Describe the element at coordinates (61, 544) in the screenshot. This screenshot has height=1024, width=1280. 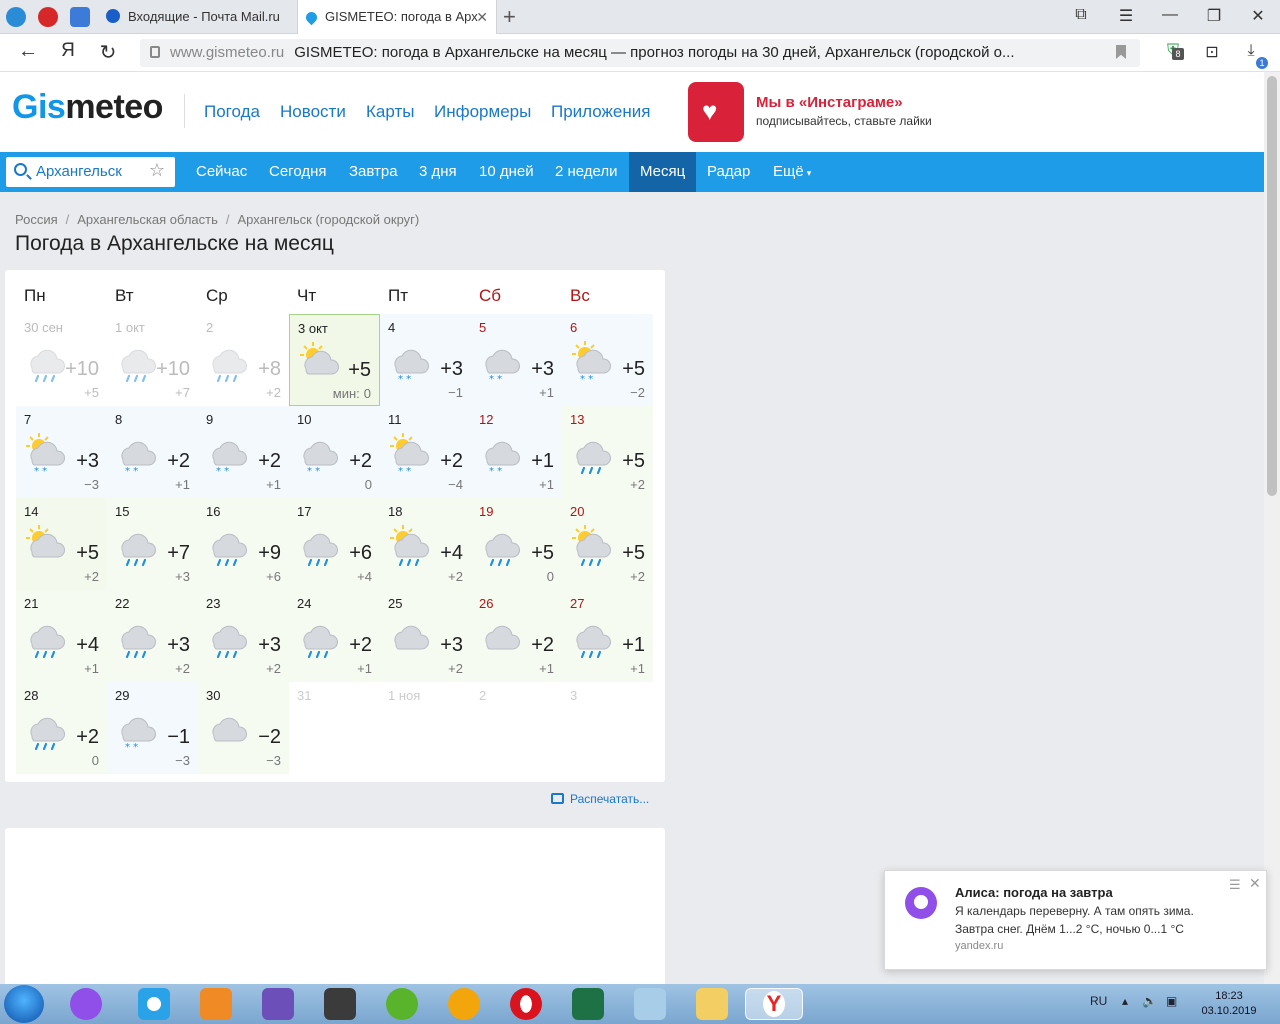
I see `calendar-day: 14 +5 +2` at that location.